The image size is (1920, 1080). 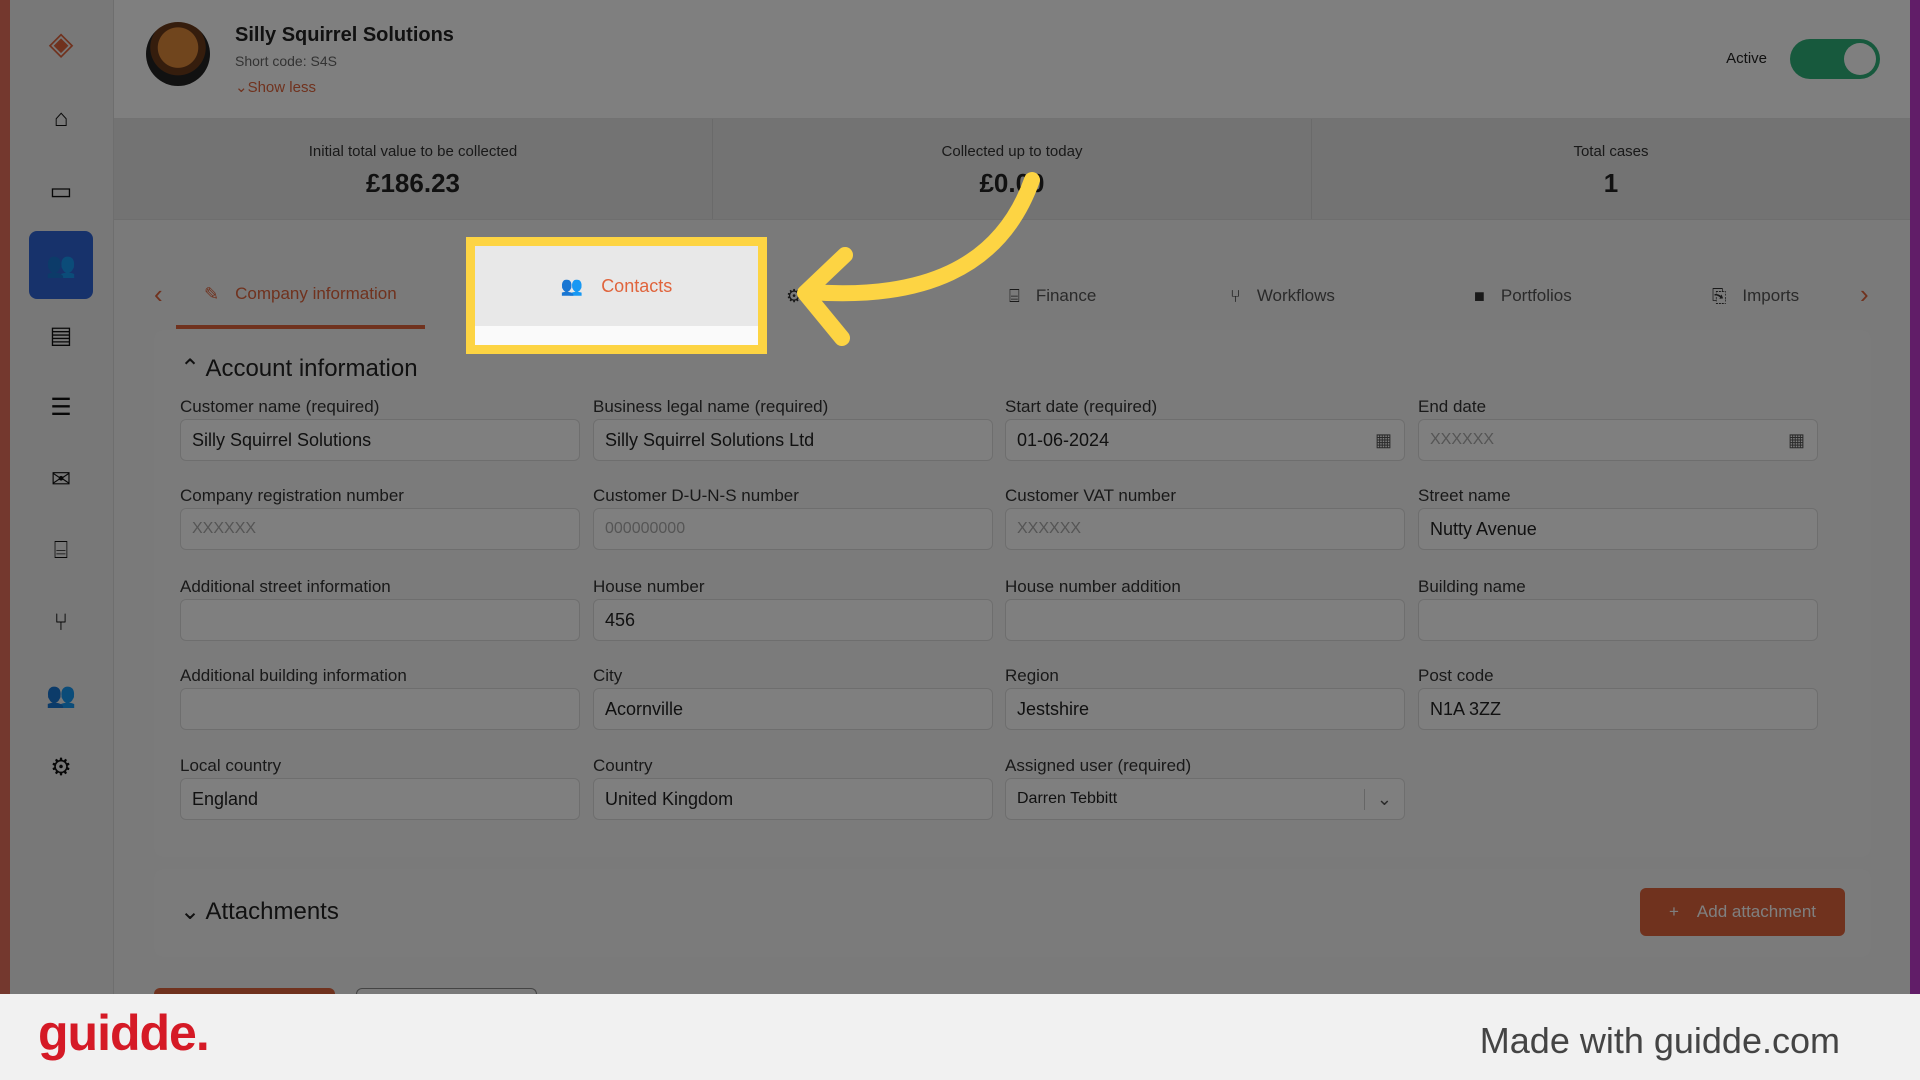 What do you see at coordinates (124, 1033) in the screenshot?
I see `guidde-logo: guidde.` at bounding box center [124, 1033].